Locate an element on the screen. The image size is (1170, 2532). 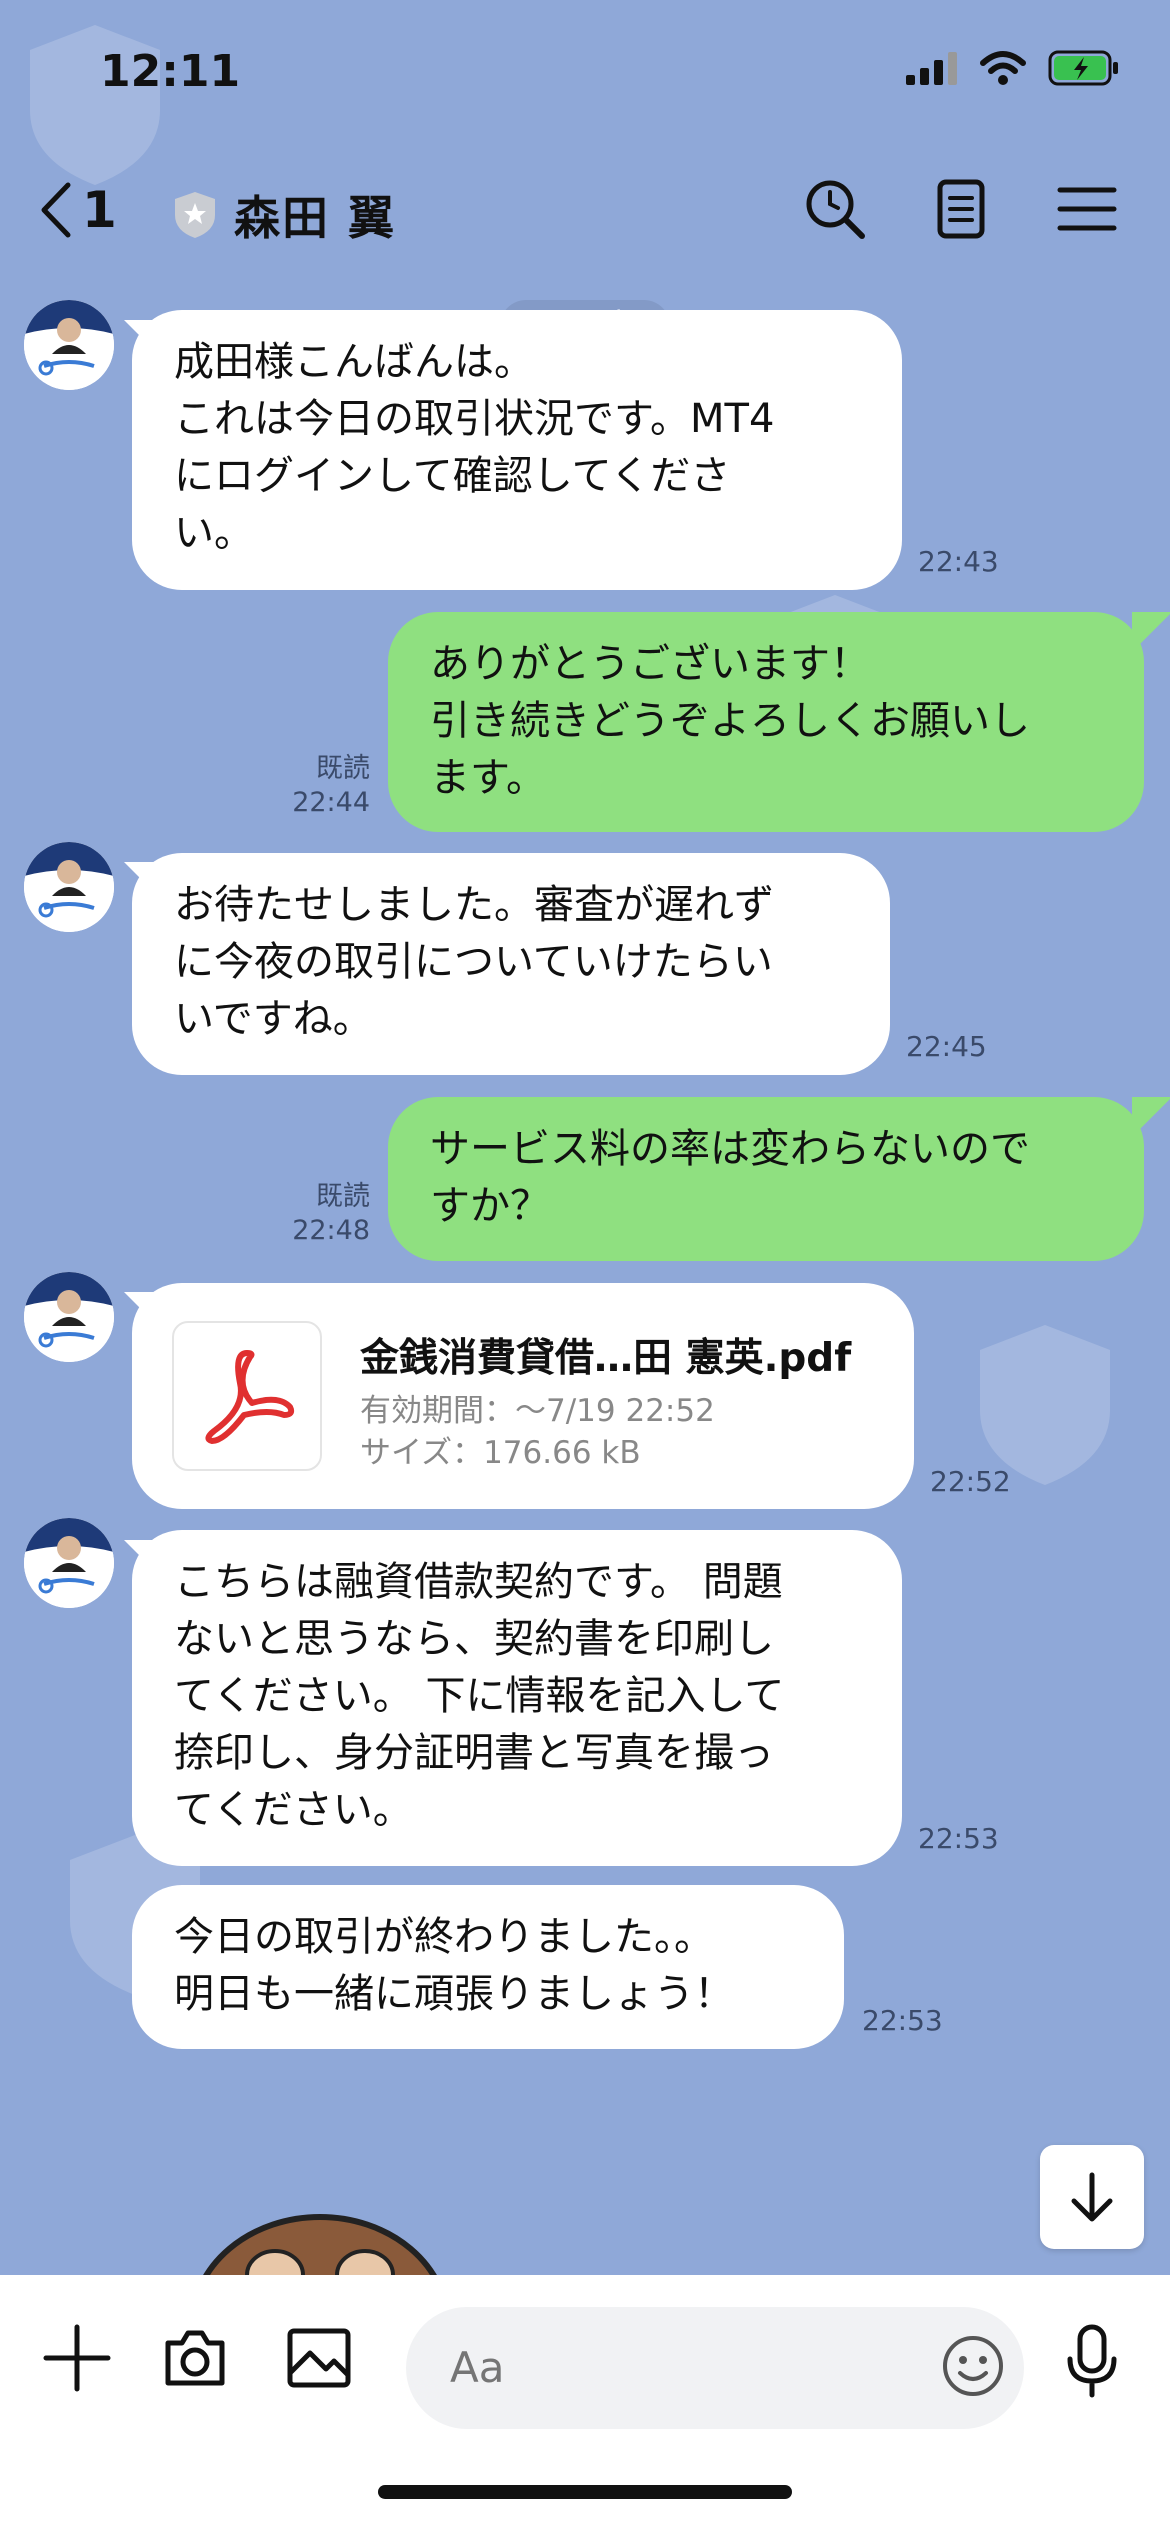
battery-icon is located at coordinates (1083, 68).